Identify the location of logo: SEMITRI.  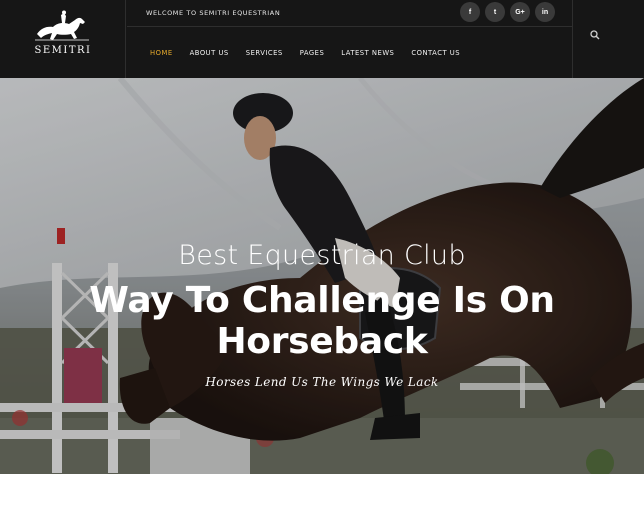
(63, 39).